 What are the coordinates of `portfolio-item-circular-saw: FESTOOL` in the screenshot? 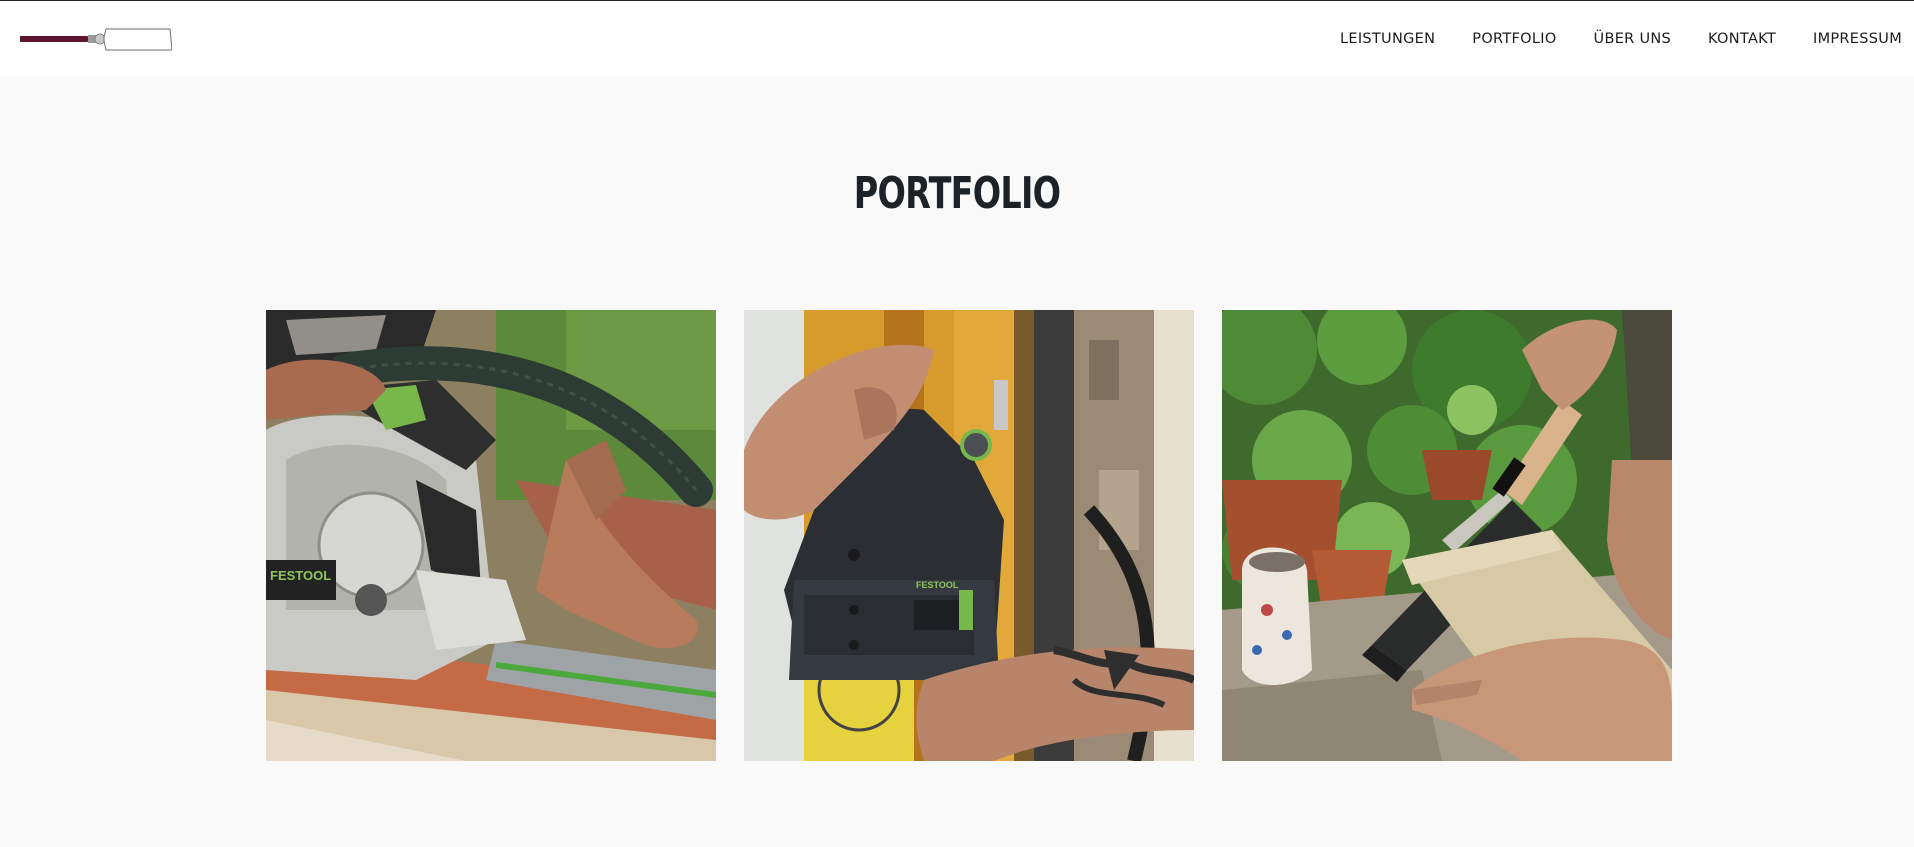 It's located at (491, 535).